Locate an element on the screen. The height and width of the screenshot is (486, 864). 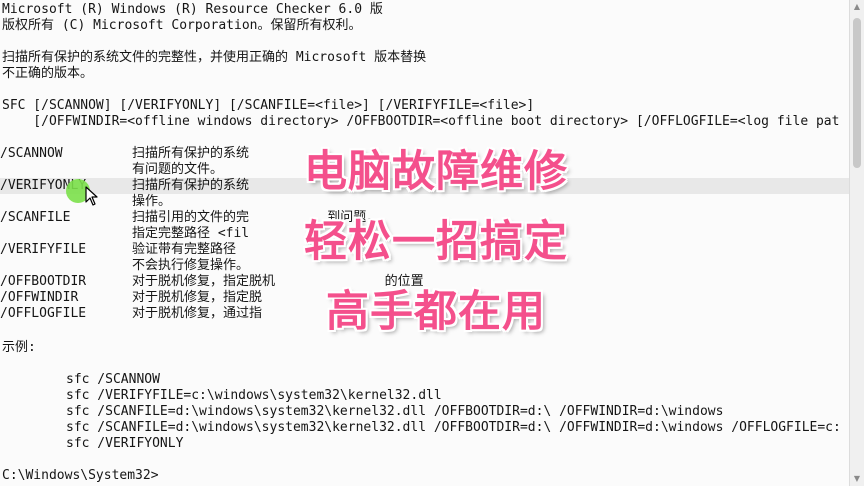
option-desc-verifyfile-2: 不会执行修复操作。 is located at coordinates (191, 265).